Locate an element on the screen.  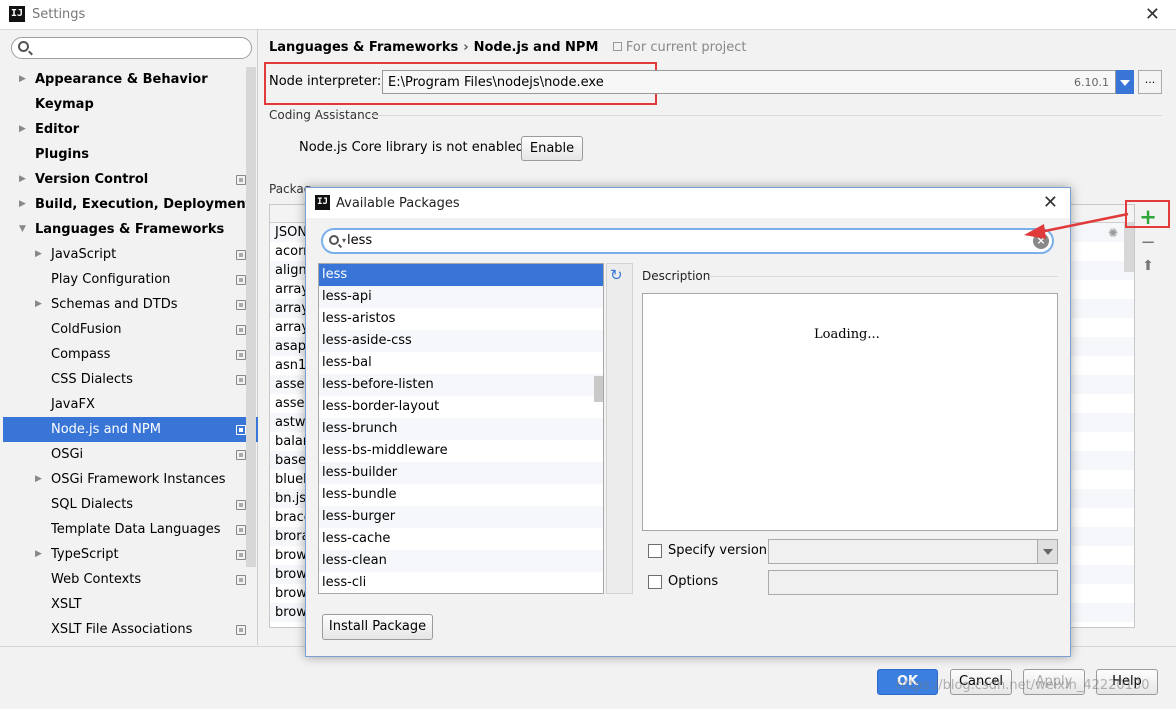
sidebar-item: ▶ Editor is located at coordinates (130, 129).